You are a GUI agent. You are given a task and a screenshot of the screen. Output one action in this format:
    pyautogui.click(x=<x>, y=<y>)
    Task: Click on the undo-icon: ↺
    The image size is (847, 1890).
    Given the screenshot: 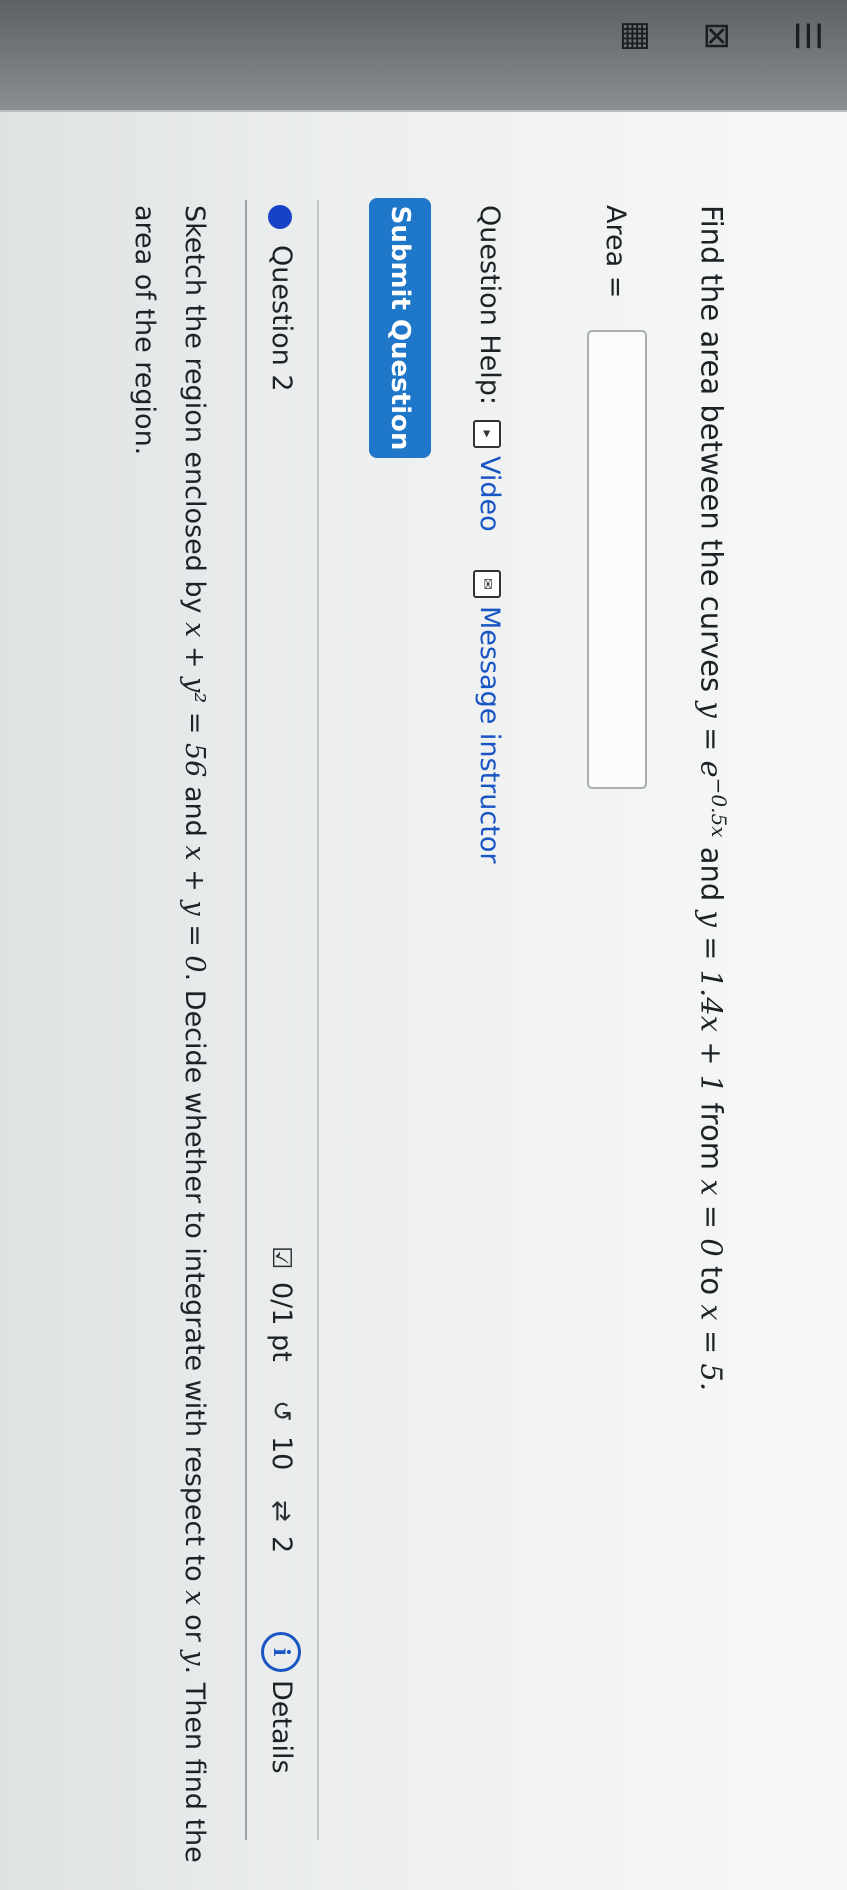 What is the action you would take?
    pyautogui.click(x=281, y=1411)
    